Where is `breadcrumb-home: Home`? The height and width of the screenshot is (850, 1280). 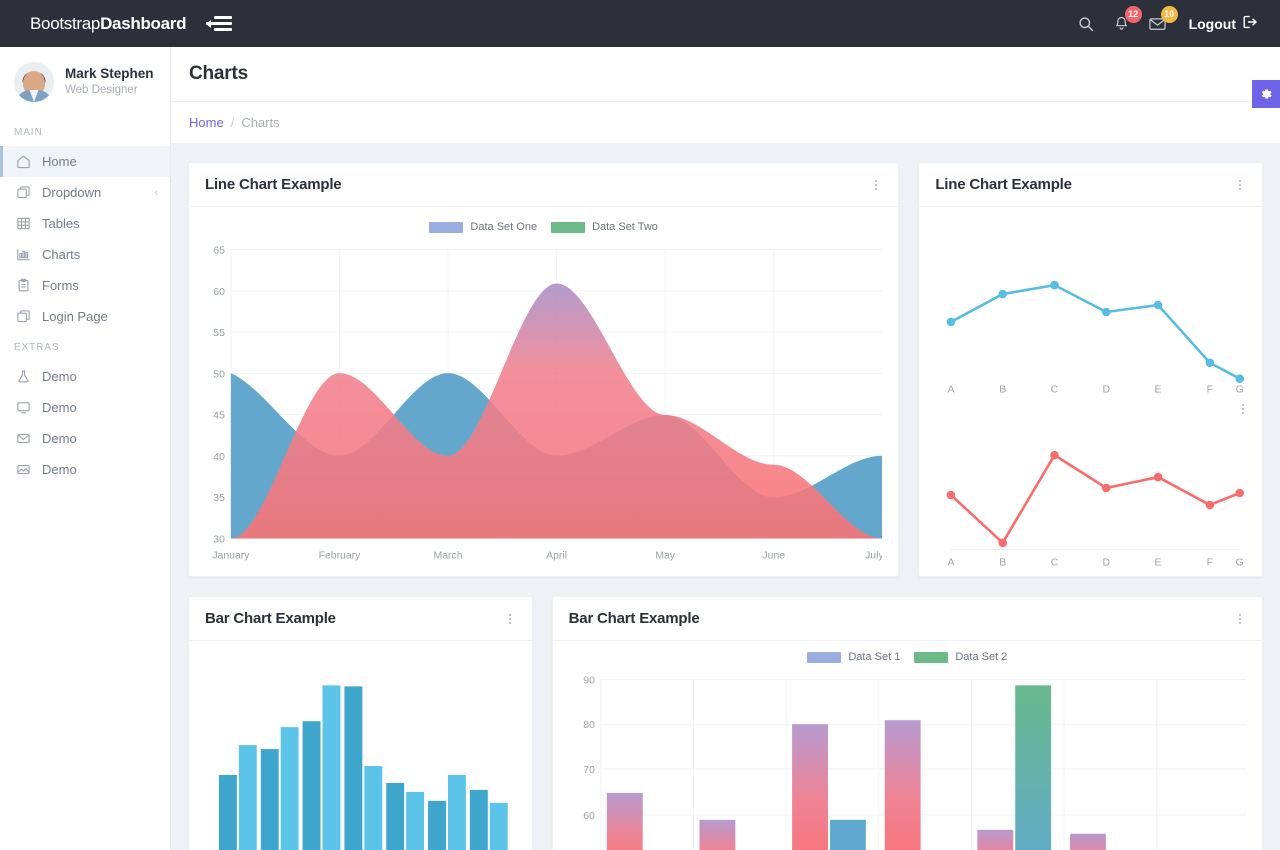
breadcrumb-home: Home is located at coordinates (206, 122).